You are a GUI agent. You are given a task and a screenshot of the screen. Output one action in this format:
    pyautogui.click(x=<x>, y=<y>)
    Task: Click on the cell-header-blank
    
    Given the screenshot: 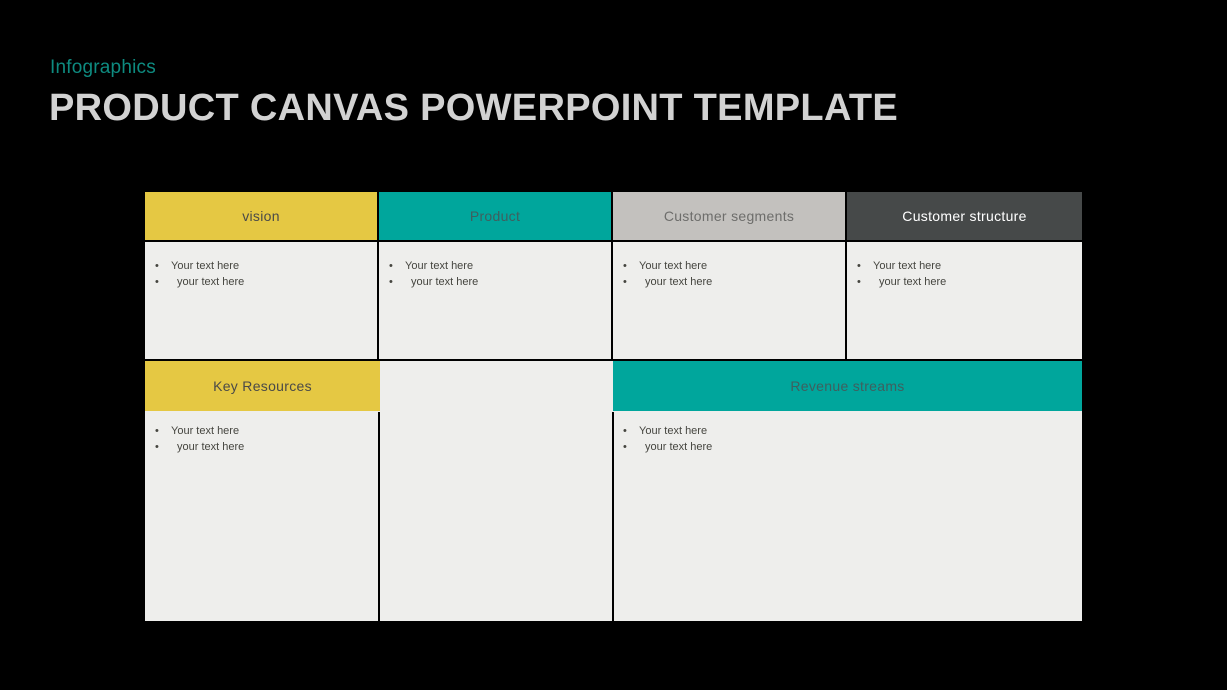 What is the action you would take?
    pyautogui.click(x=496, y=386)
    